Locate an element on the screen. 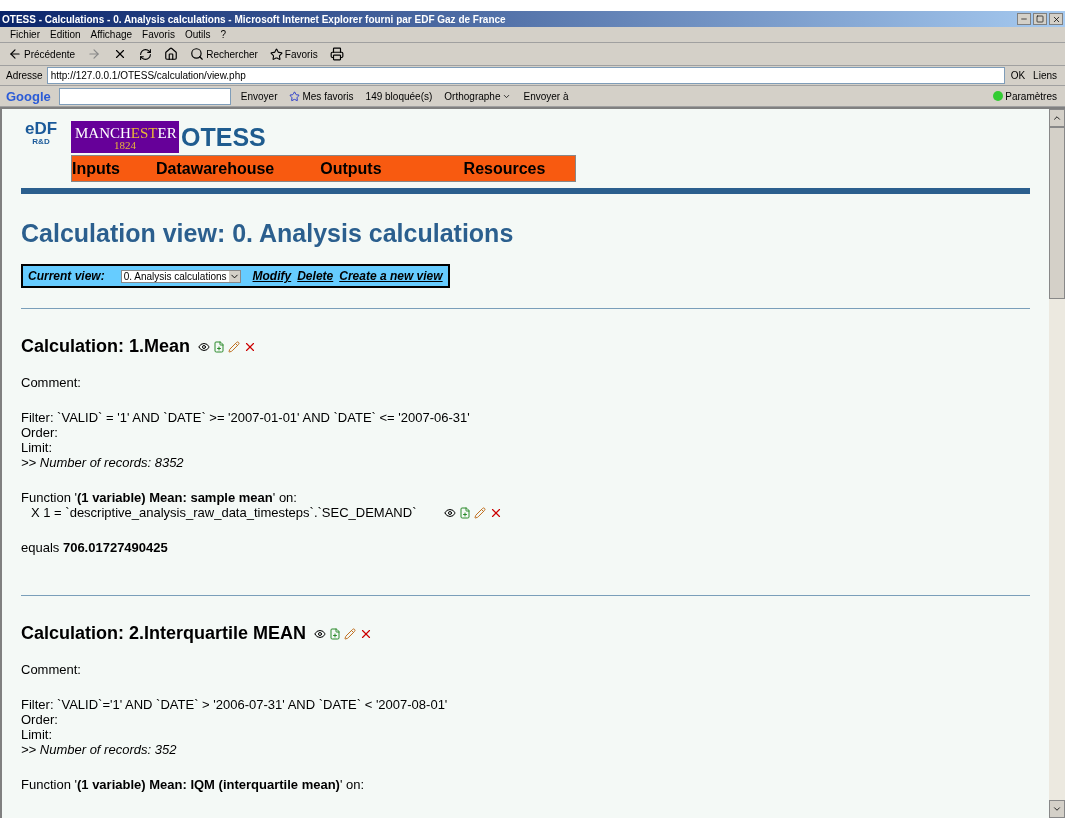 This screenshot has height=818, width=1065. google-search-field is located at coordinates (144, 96).